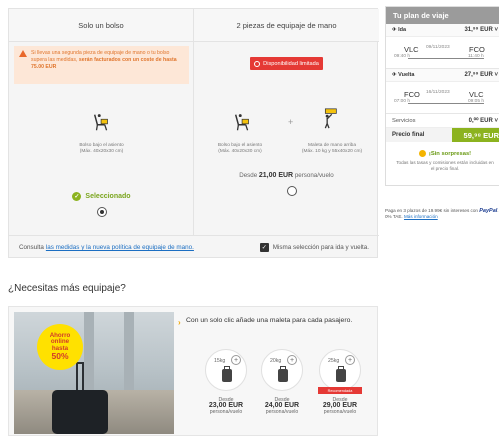  Describe the element at coordinates (276, 361) in the screenshot. I see `option-weight: 20kg` at that location.